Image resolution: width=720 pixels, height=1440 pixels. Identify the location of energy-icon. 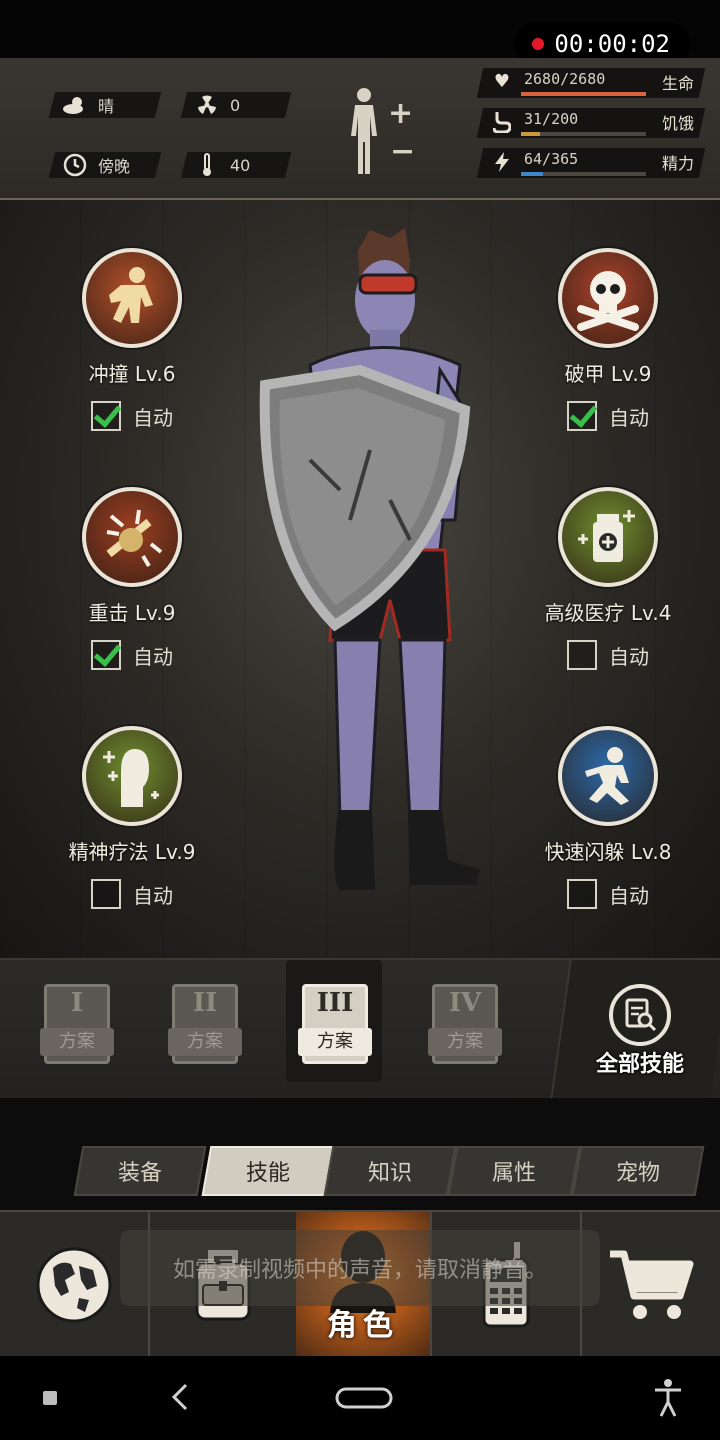
(502, 163).